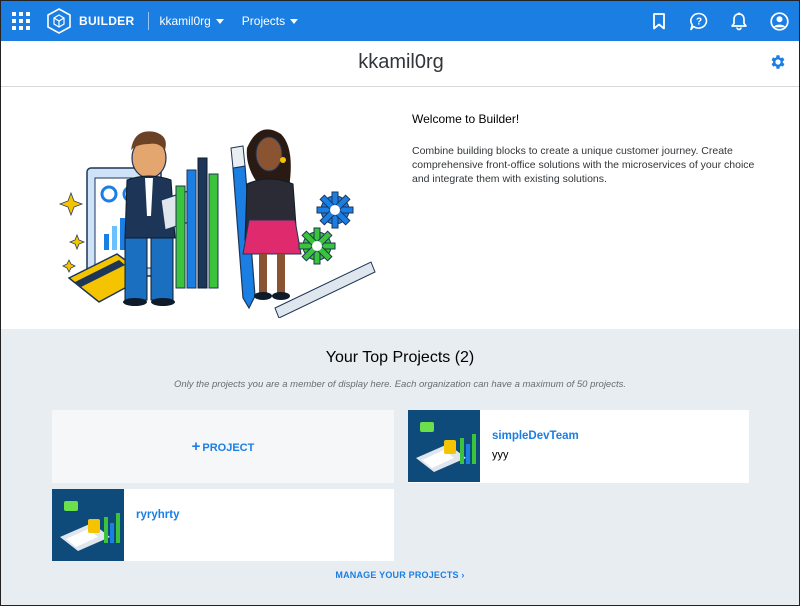 Image resolution: width=800 pixels, height=606 pixels. What do you see at coordinates (158, 515) in the screenshot?
I see `project-name: ryryhrty` at bounding box center [158, 515].